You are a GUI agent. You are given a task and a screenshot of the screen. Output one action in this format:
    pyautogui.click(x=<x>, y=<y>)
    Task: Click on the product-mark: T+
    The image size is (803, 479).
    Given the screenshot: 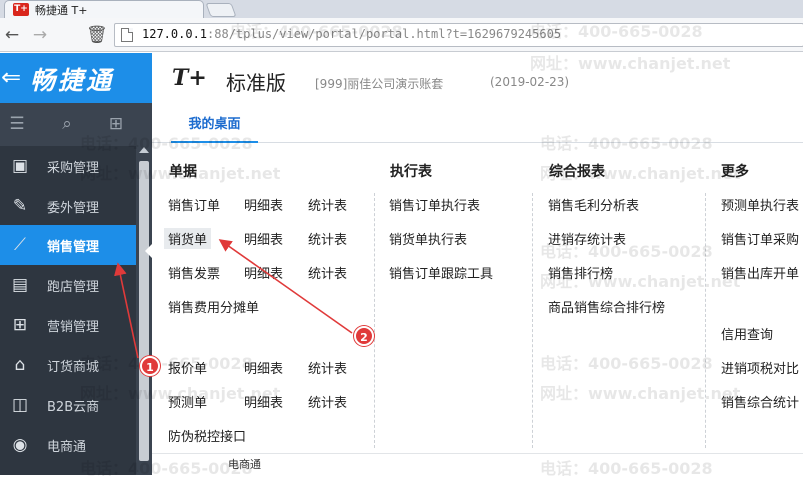 What is the action you would take?
    pyautogui.click(x=189, y=78)
    